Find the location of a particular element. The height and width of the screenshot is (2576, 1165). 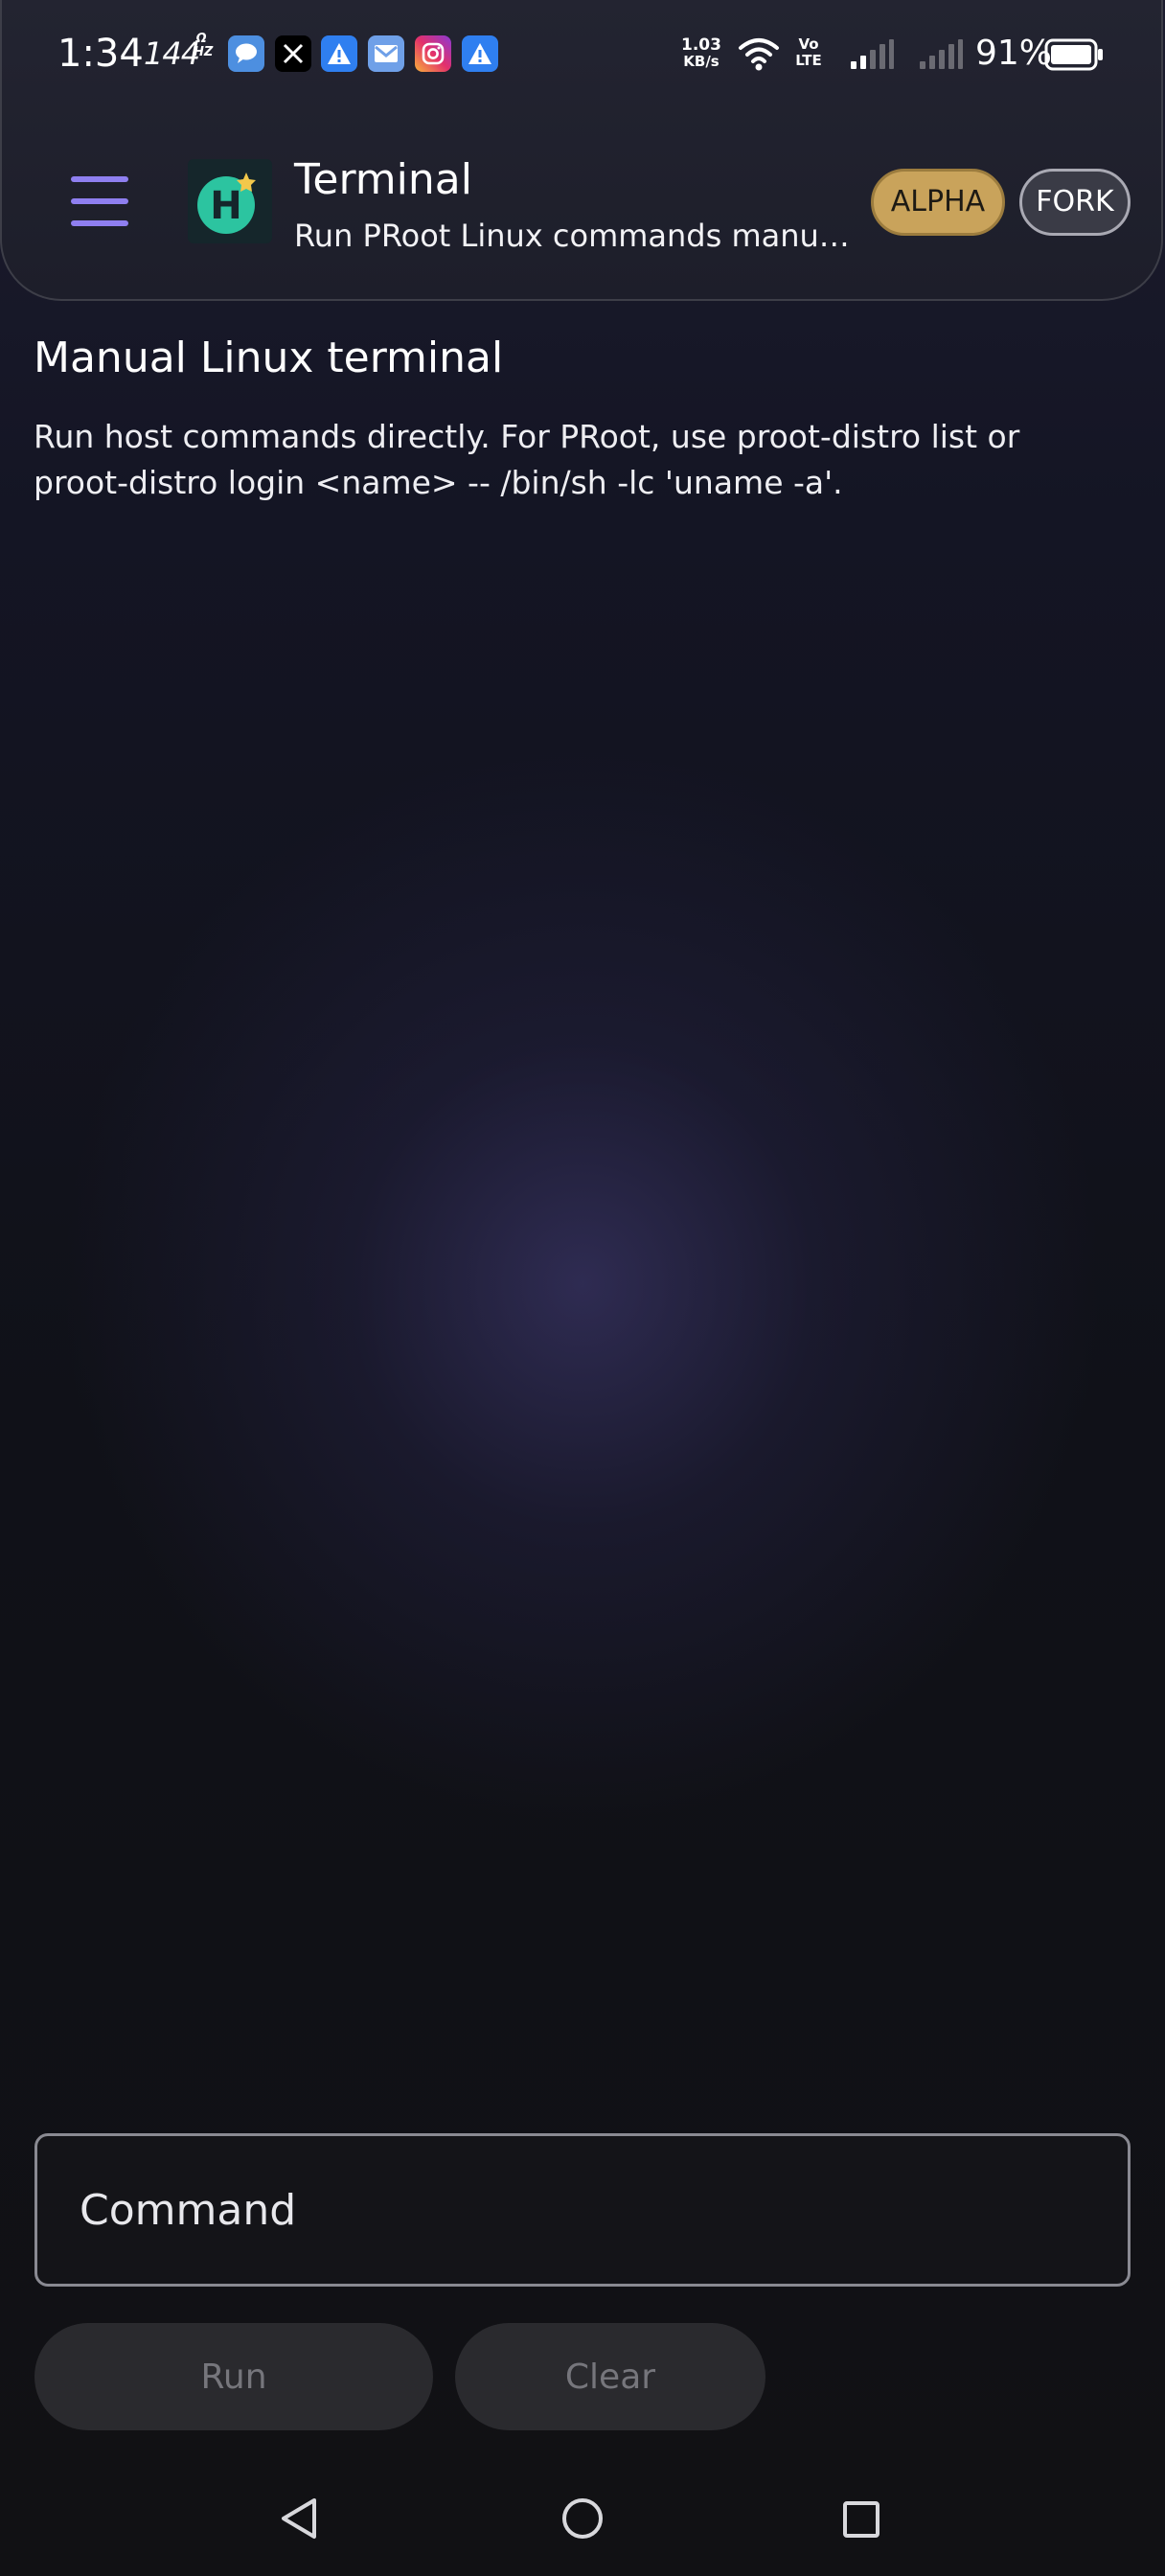

recents-icon is located at coordinates (861, 2519).